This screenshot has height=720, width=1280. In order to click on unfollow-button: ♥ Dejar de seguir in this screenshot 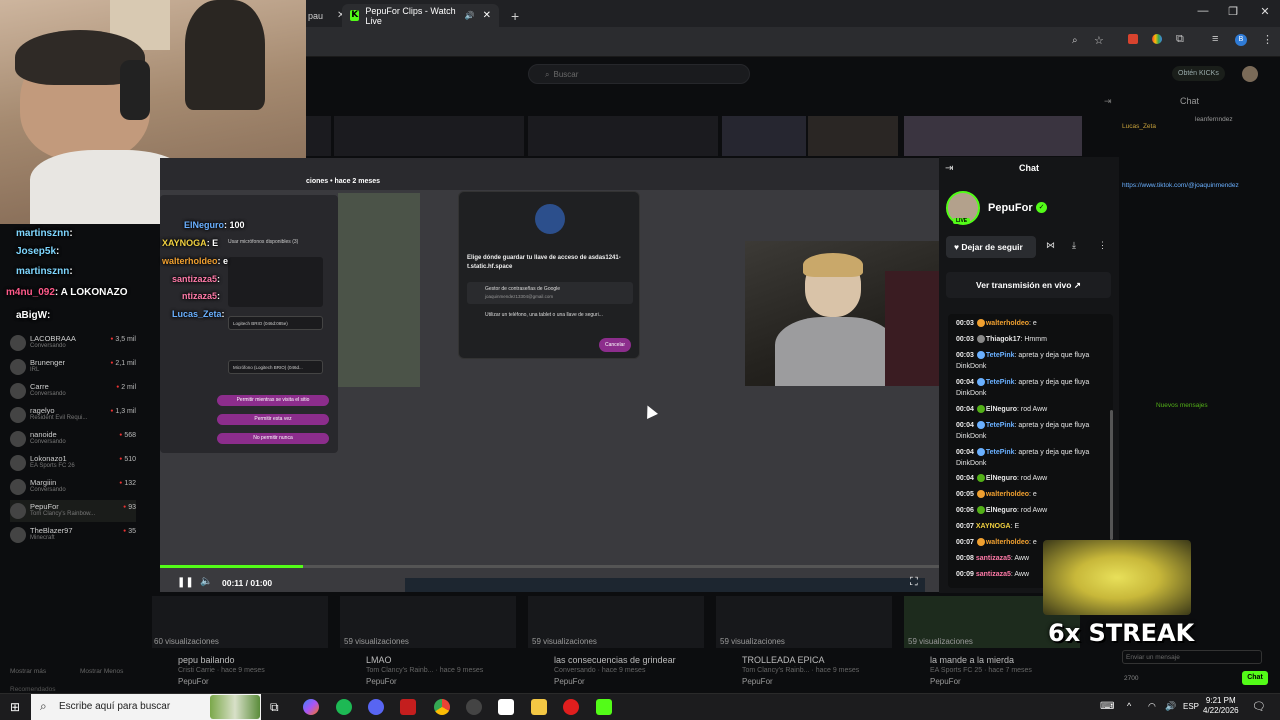, I will do `click(991, 247)`.